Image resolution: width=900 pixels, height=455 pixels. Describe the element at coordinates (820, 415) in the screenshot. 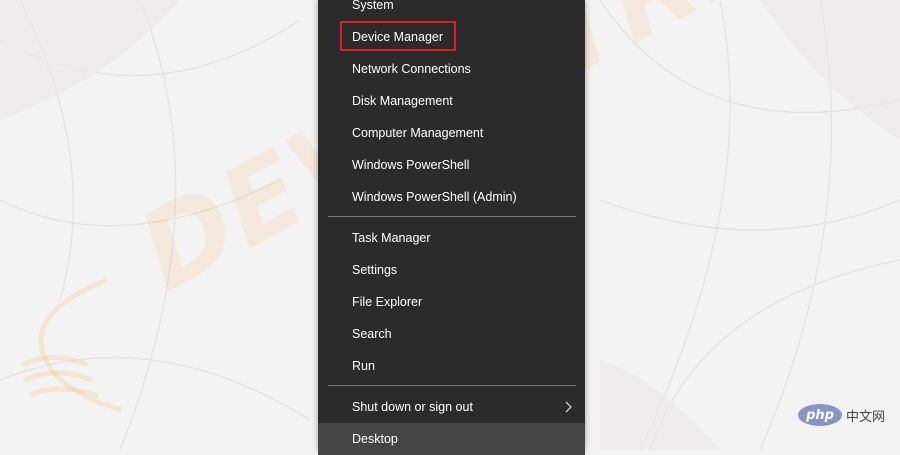

I see `php-logo: php` at that location.